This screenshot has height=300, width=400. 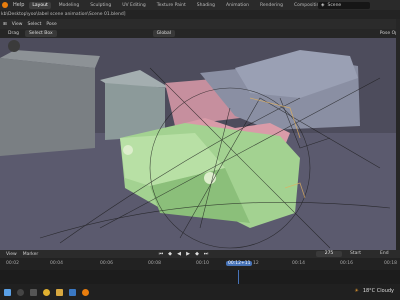 What do you see at coordinates (12, 263) in the screenshot?
I see `ruler-tick: 00:02` at bounding box center [12, 263].